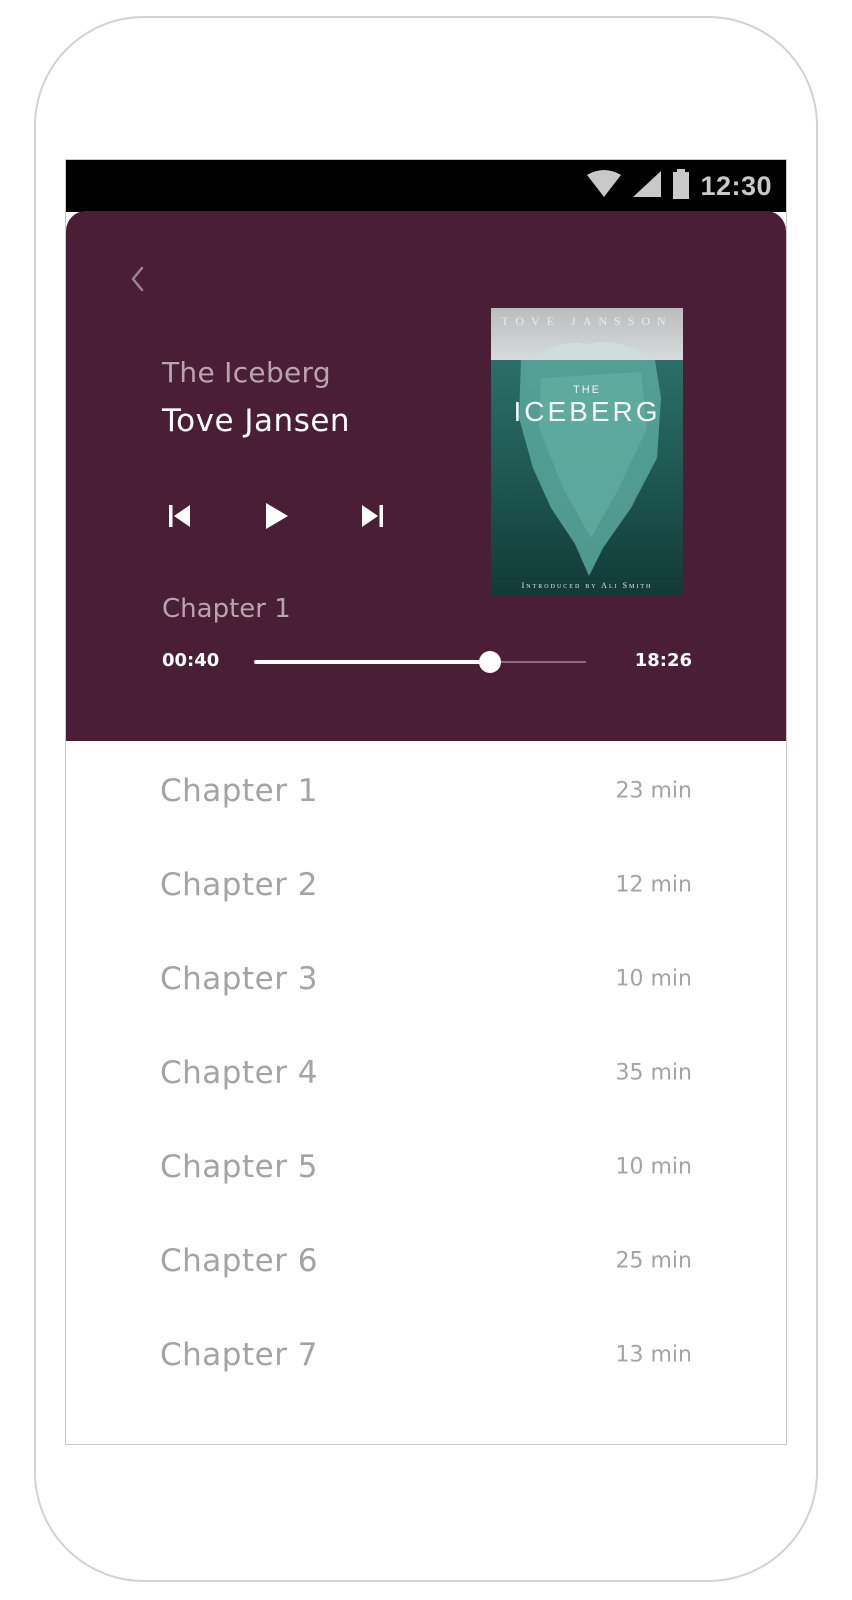  What do you see at coordinates (239, 791) in the screenshot?
I see `chapter-name: Chapter 1` at bounding box center [239, 791].